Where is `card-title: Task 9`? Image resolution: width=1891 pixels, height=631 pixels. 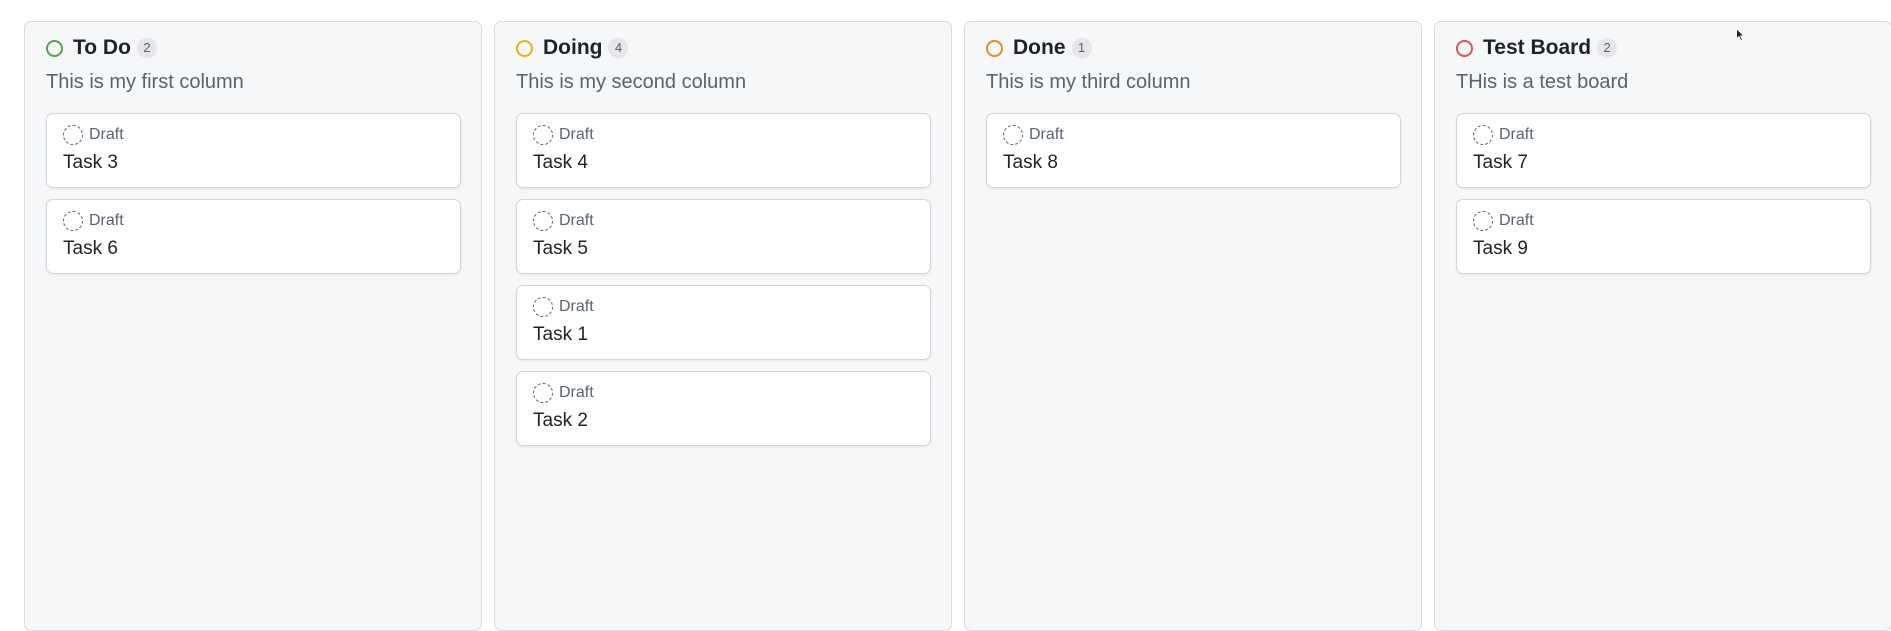
card-title: Task 9 is located at coordinates (1663, 249).